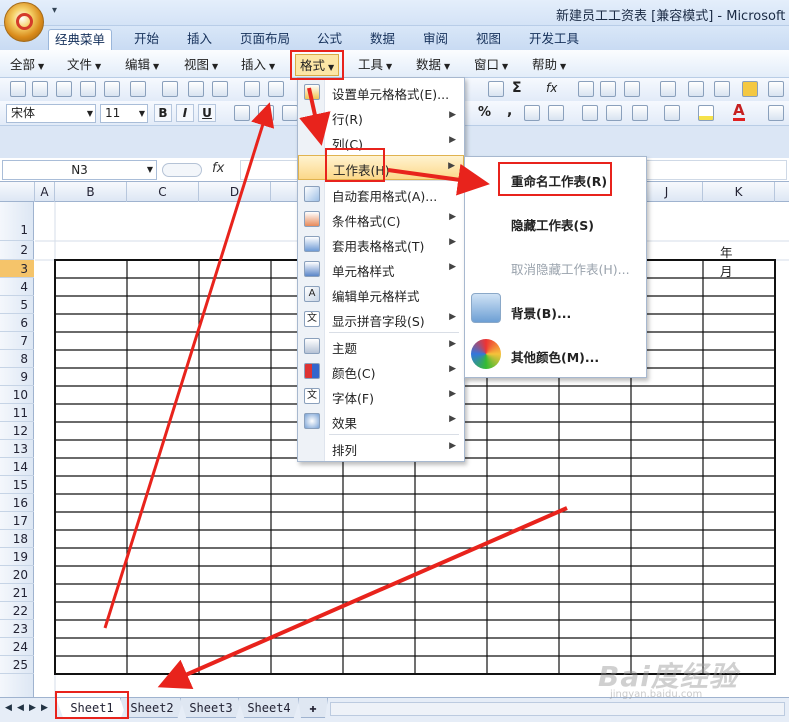 The width and height of the screenshot is (789, 722). What do you see at coordinates (438, 179) in the screenshot?
I see `arrow-worksheet-to-rename` at bounding box center [438, 179].